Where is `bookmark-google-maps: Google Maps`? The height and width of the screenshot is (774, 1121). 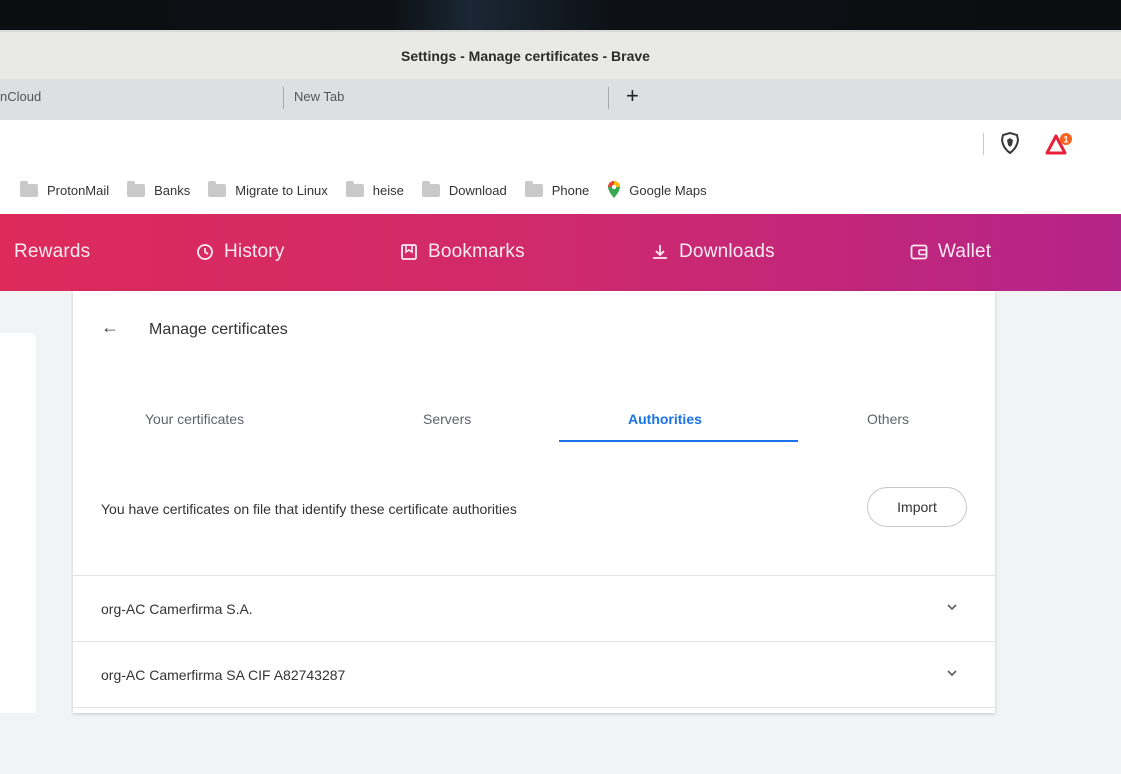 bookmark-google-maps: Google Maps is located at coordinates (657, 190).